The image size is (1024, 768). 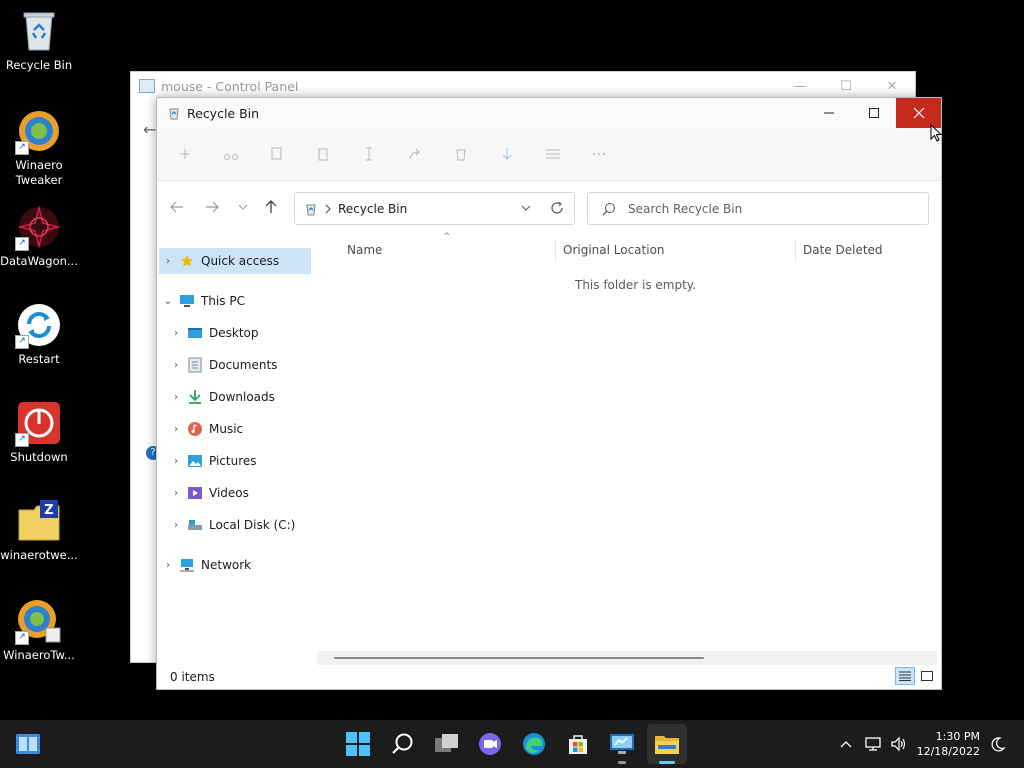 I want to click on search-button, so click(x=403, y=744).